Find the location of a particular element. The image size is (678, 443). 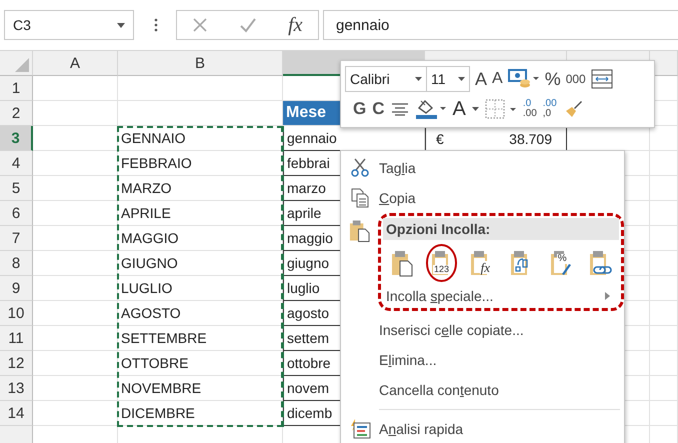

select-value: 11 is located at coordinates (438, 79).